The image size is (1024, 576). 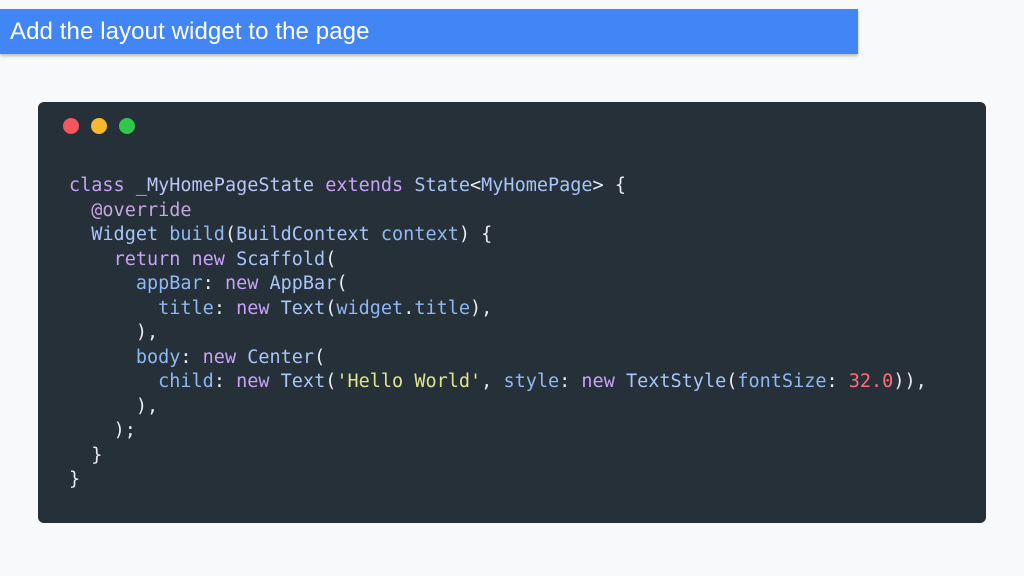 I want to click on code-token-type: Widget, so click(x=125, y=234).